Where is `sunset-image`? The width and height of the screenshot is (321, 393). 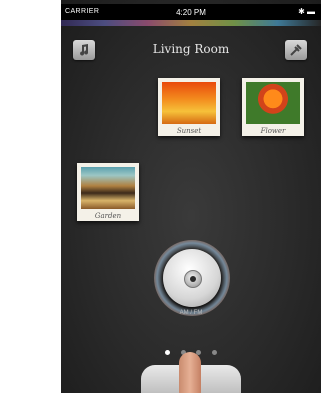
sunset-image is located at coordinates (189, 103).